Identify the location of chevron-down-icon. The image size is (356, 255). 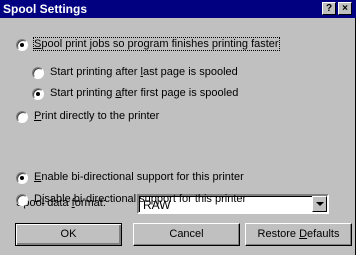
(320, 204).